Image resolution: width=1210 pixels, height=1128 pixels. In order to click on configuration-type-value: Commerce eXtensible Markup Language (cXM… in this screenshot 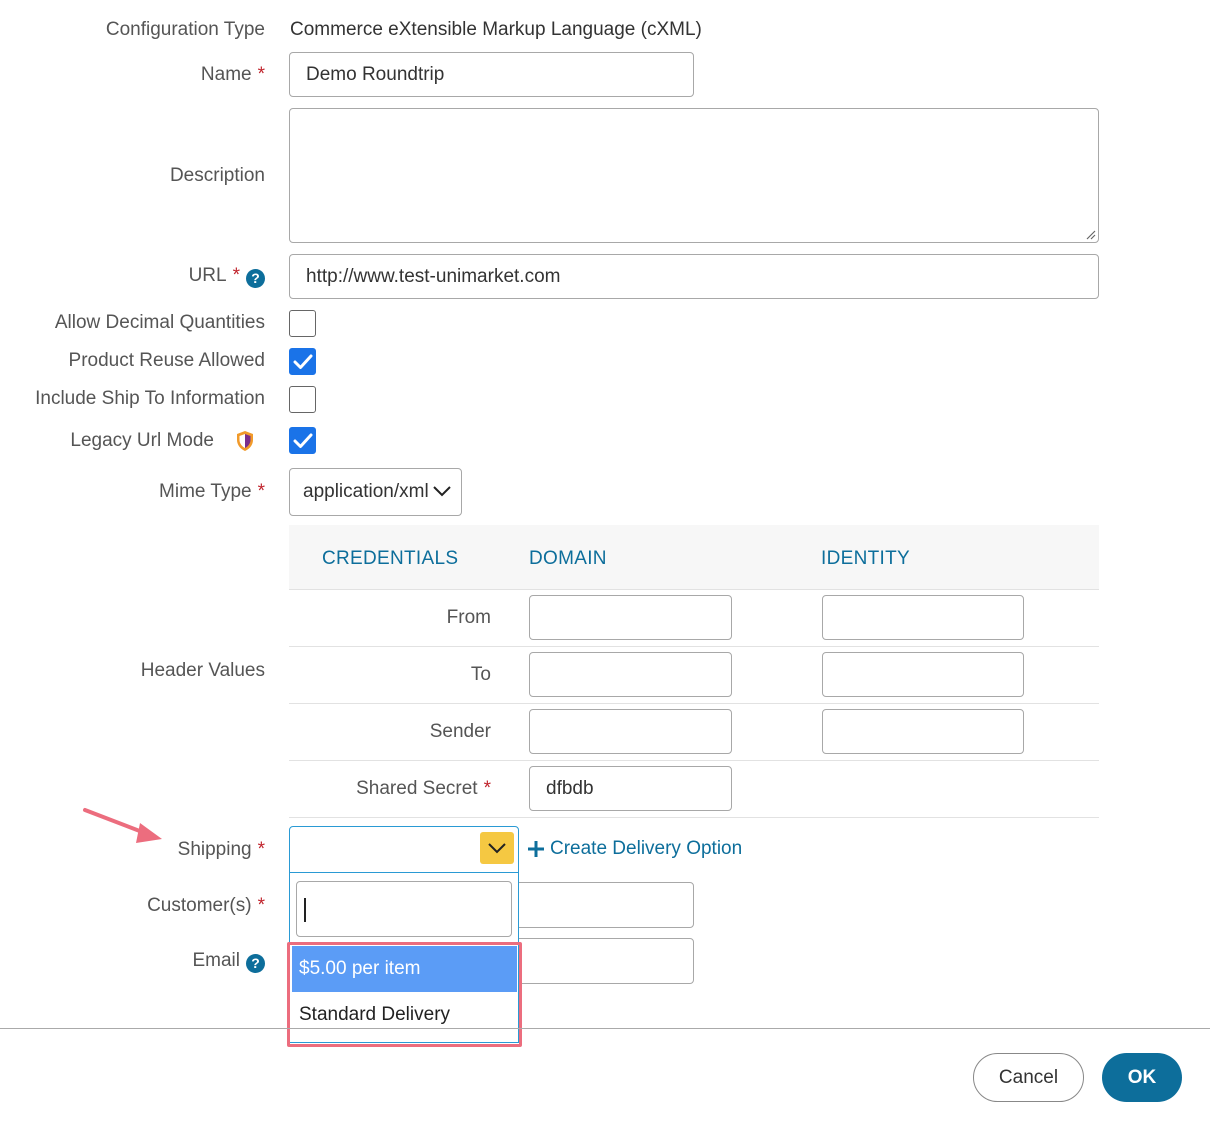, I will do `click(496, 29)`.